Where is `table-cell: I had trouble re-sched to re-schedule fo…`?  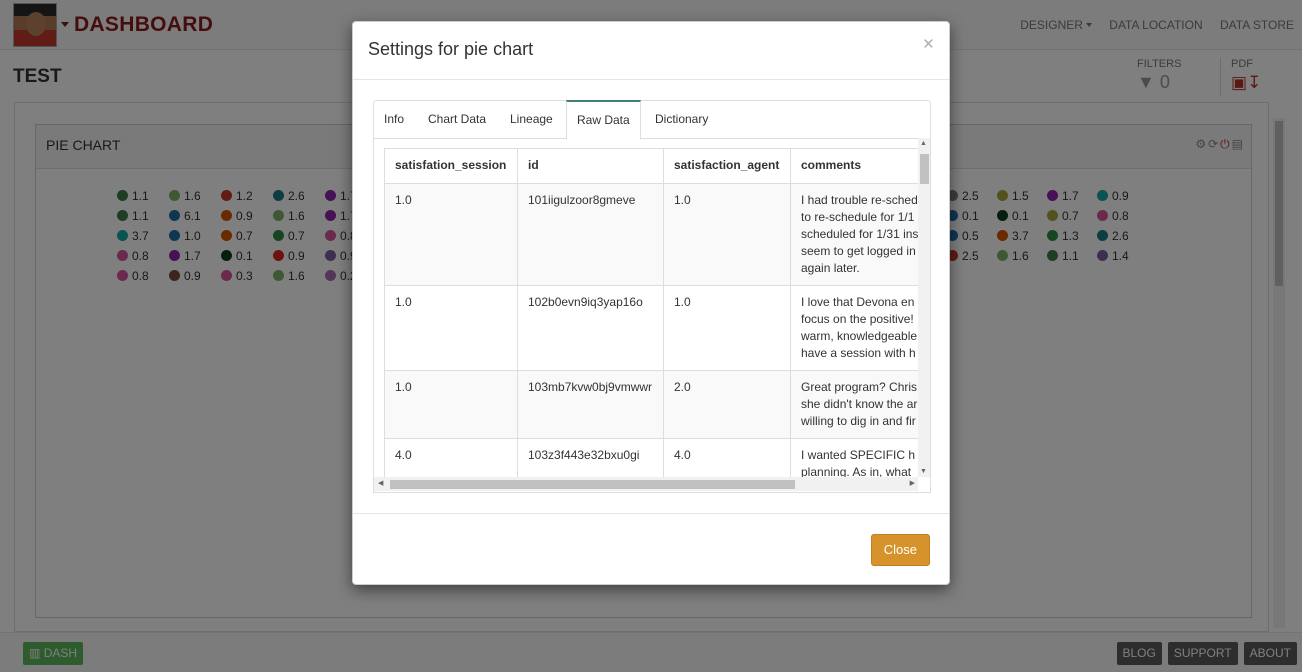
table-cell: I had trouble re-sched to re-schedule fo… is located at coordinates (854, 234).